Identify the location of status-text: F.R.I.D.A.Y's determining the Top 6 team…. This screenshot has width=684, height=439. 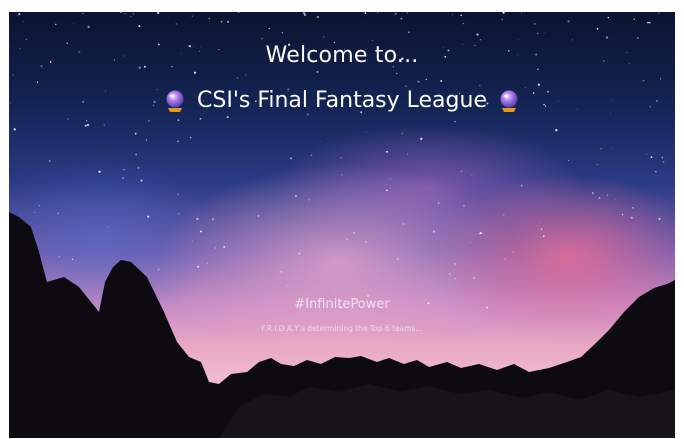
(342, 328).